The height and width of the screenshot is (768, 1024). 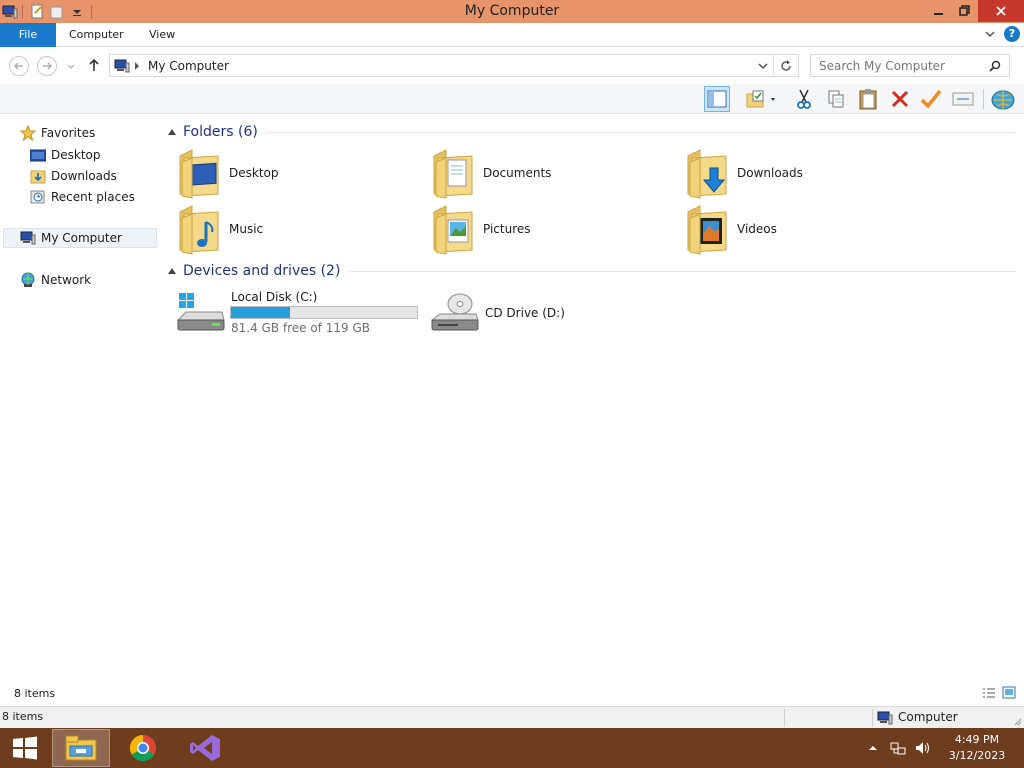 I want to click on close-icon, so click(x=1001, y=11).